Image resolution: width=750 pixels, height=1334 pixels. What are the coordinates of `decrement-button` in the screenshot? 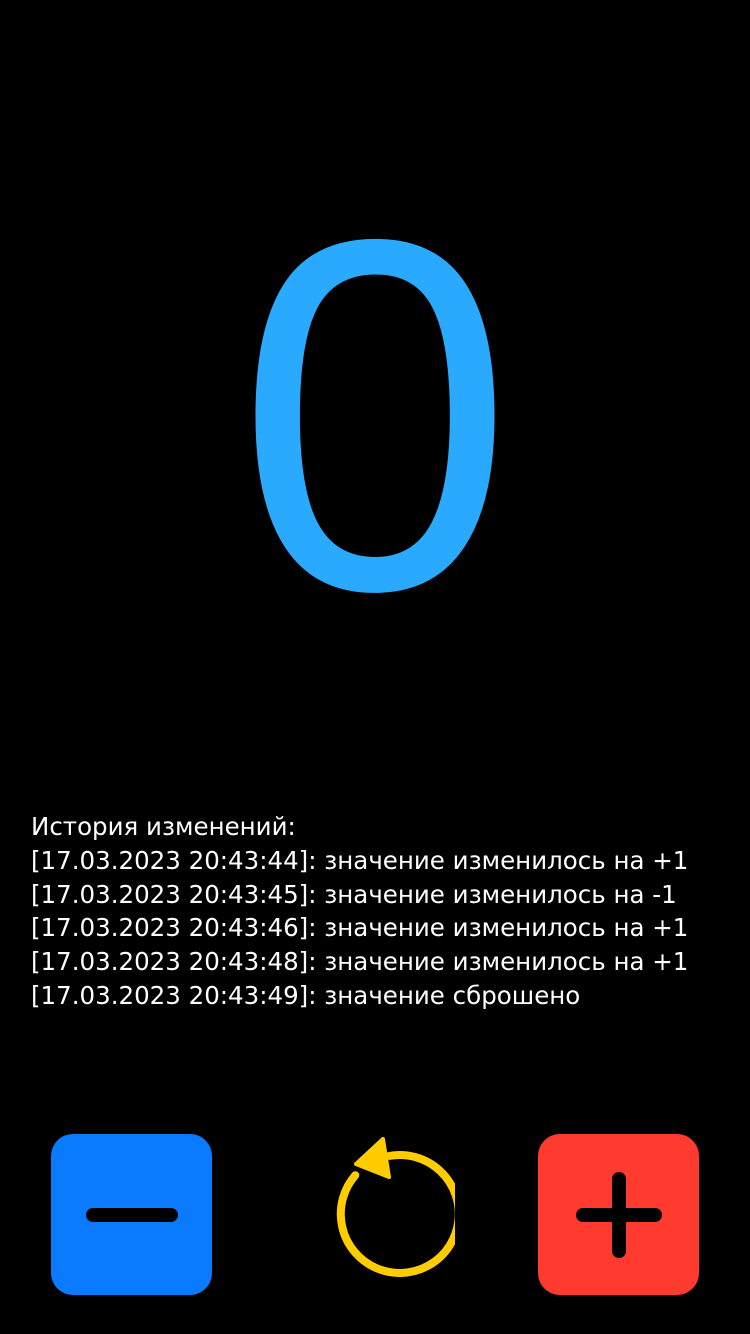 It's located at (131, 1214).